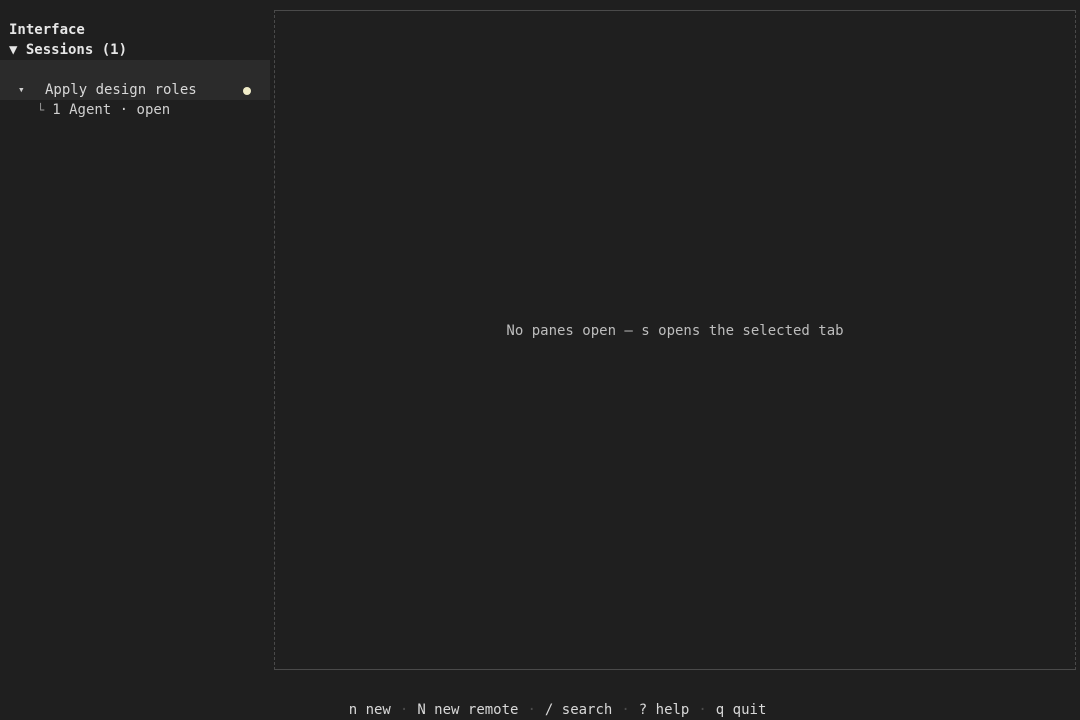  What do you see at coordinates (135, 80) in the screenshot?
I see `session-item: ▾ Apply design roles` at bounding box center [135, 80].